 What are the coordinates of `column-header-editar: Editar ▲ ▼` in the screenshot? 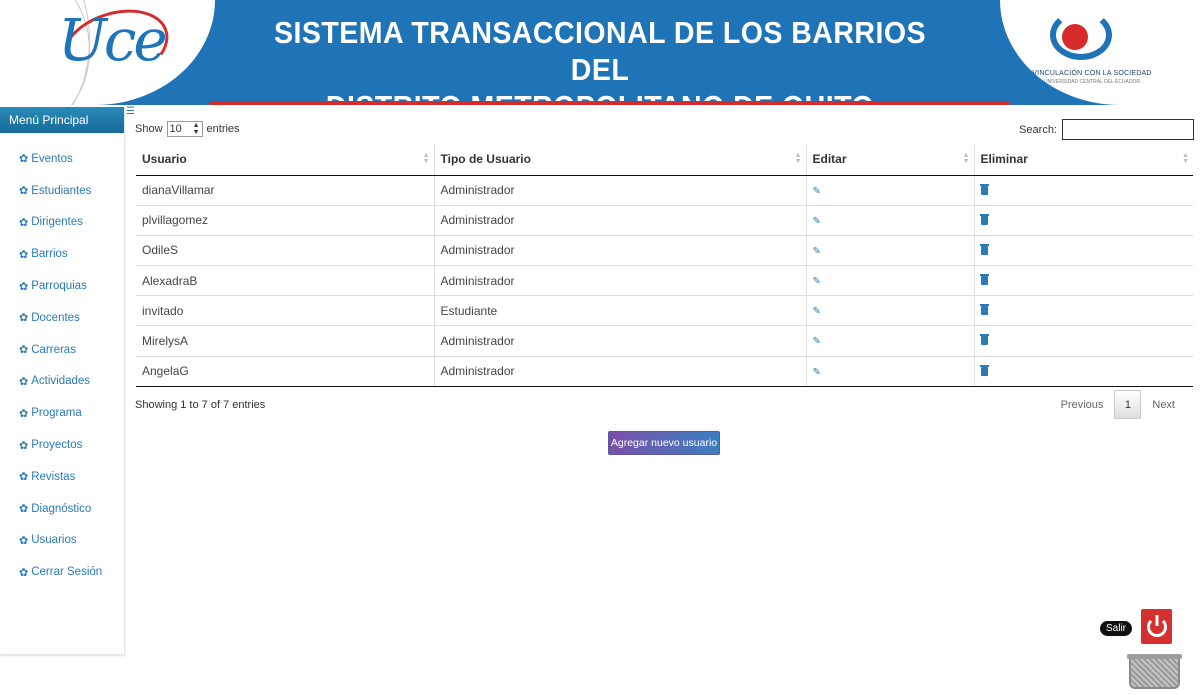 It's located at (890, 160).